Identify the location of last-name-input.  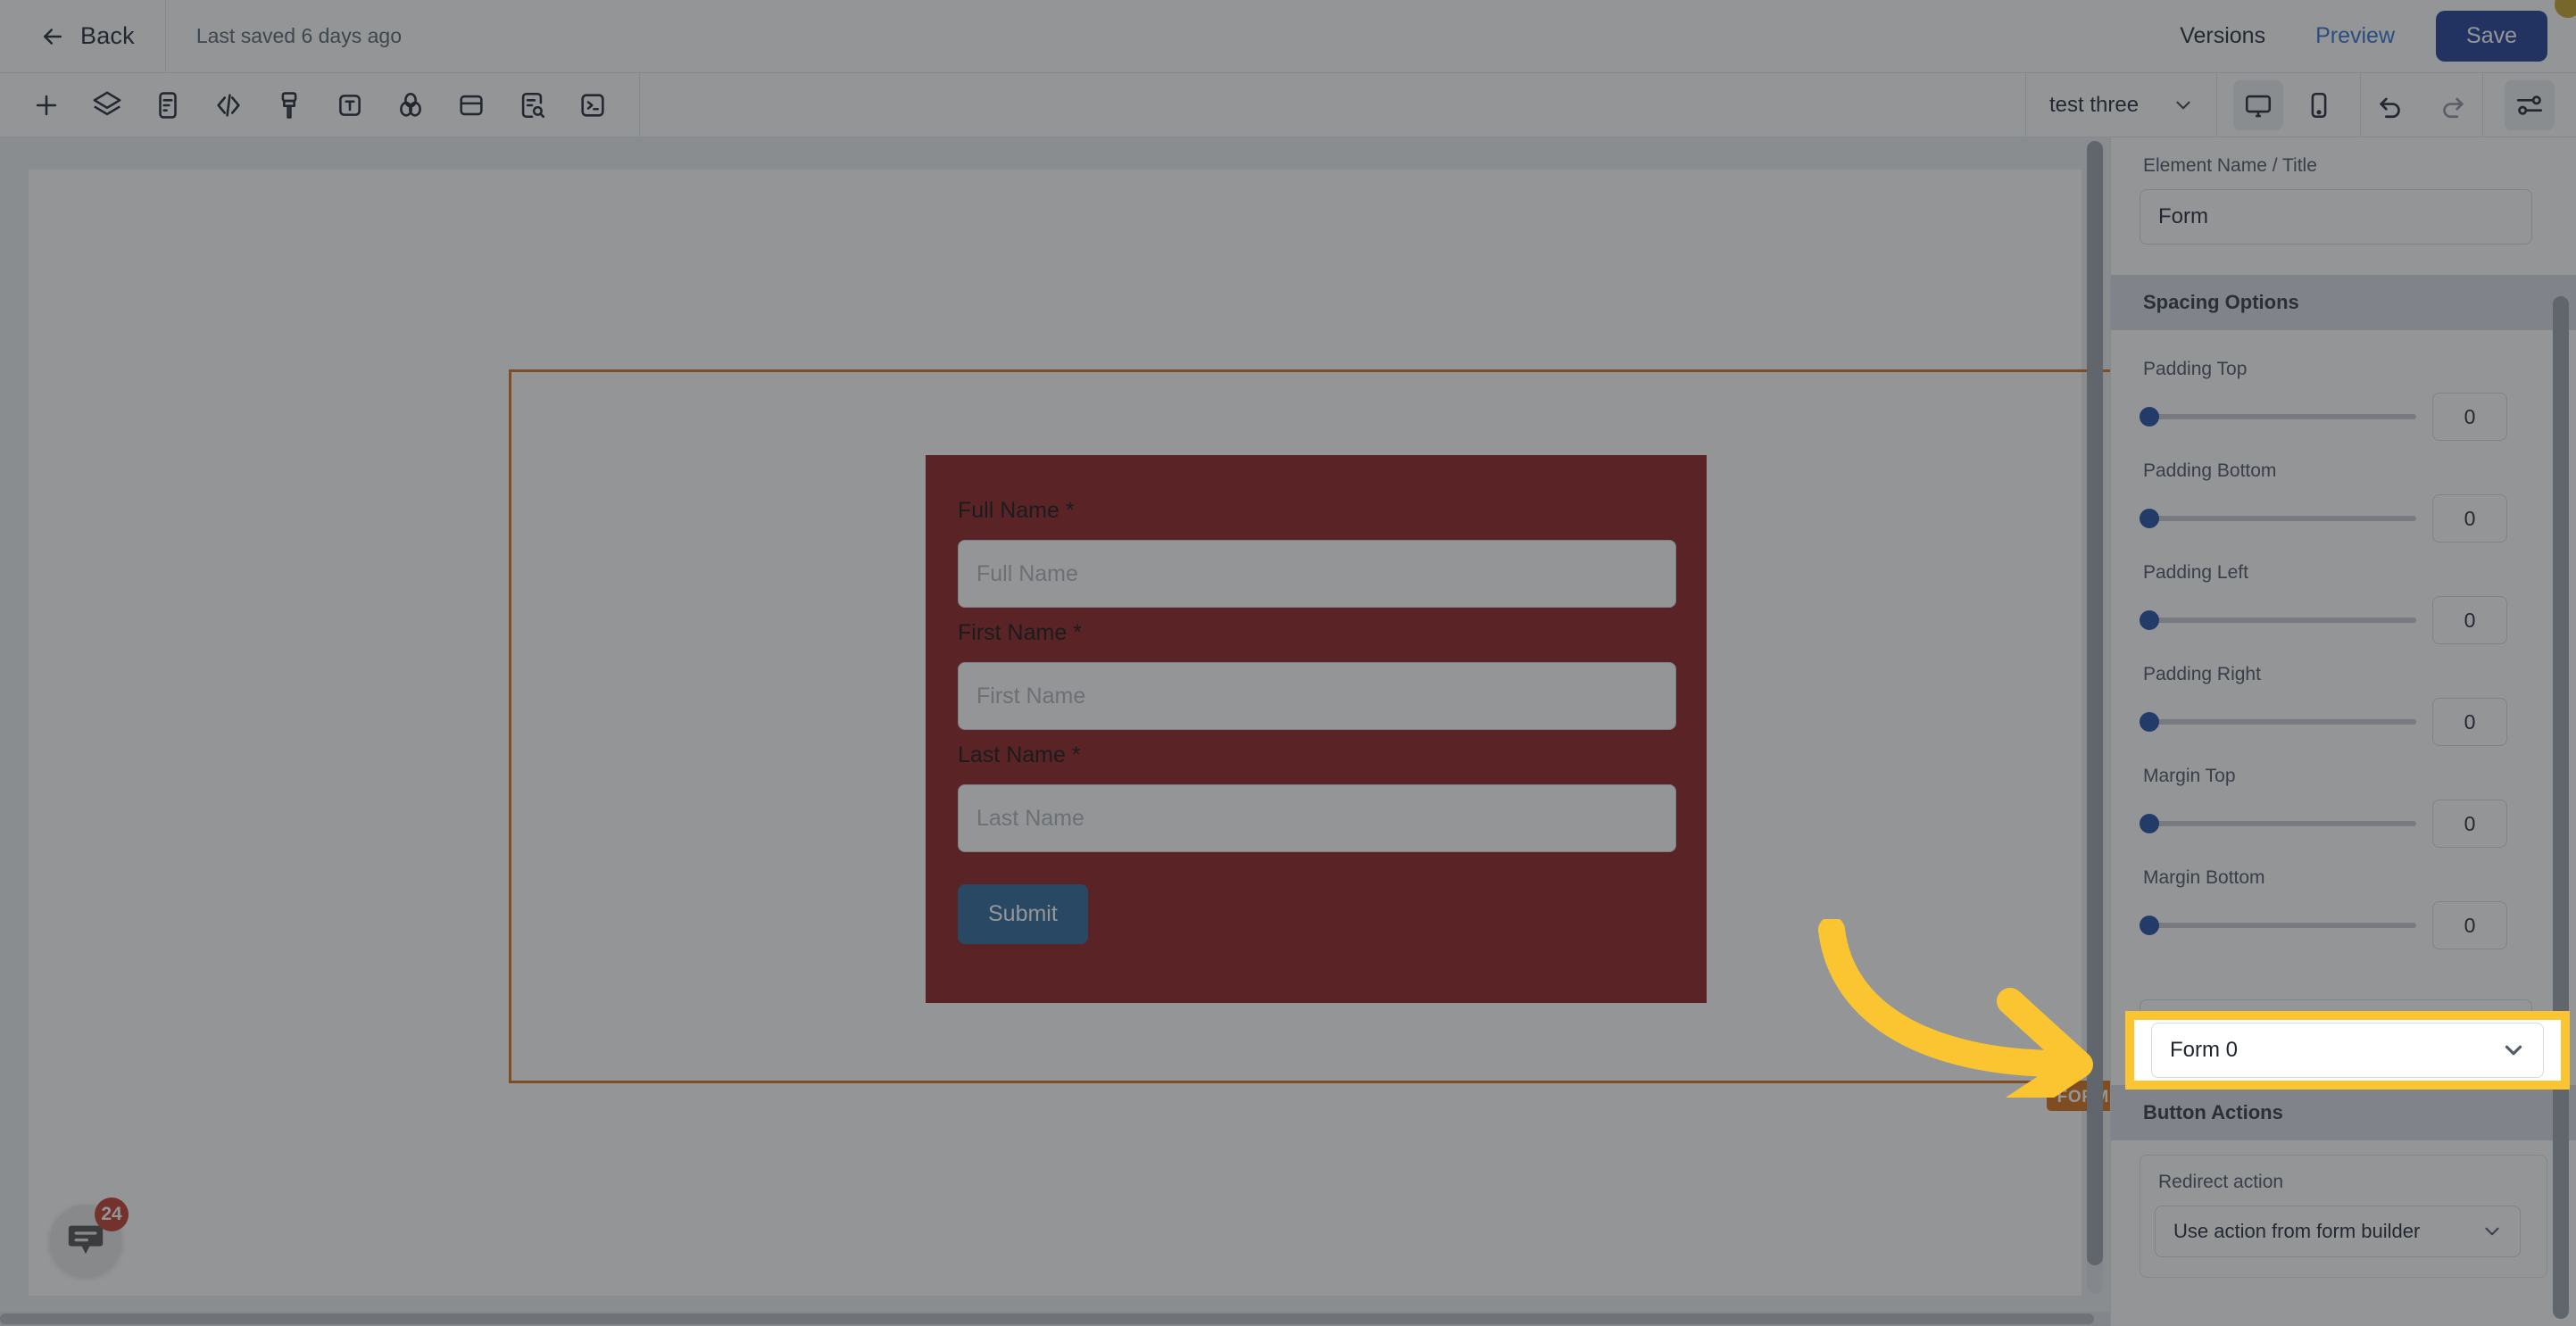
(1317, 818).